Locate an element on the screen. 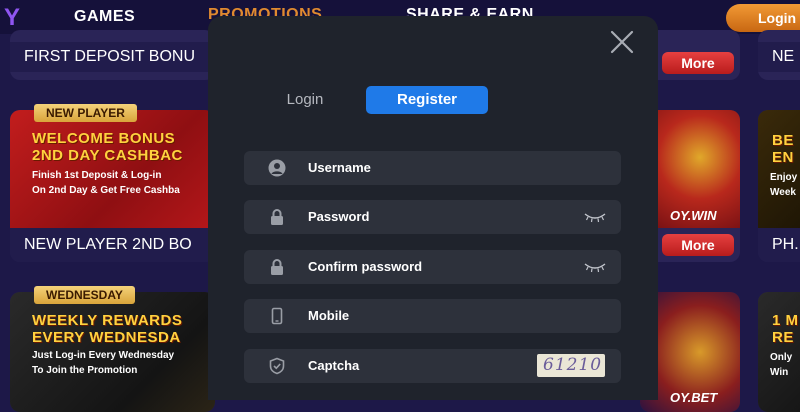  promo-headline: BE is located at coordinates (783, 140).